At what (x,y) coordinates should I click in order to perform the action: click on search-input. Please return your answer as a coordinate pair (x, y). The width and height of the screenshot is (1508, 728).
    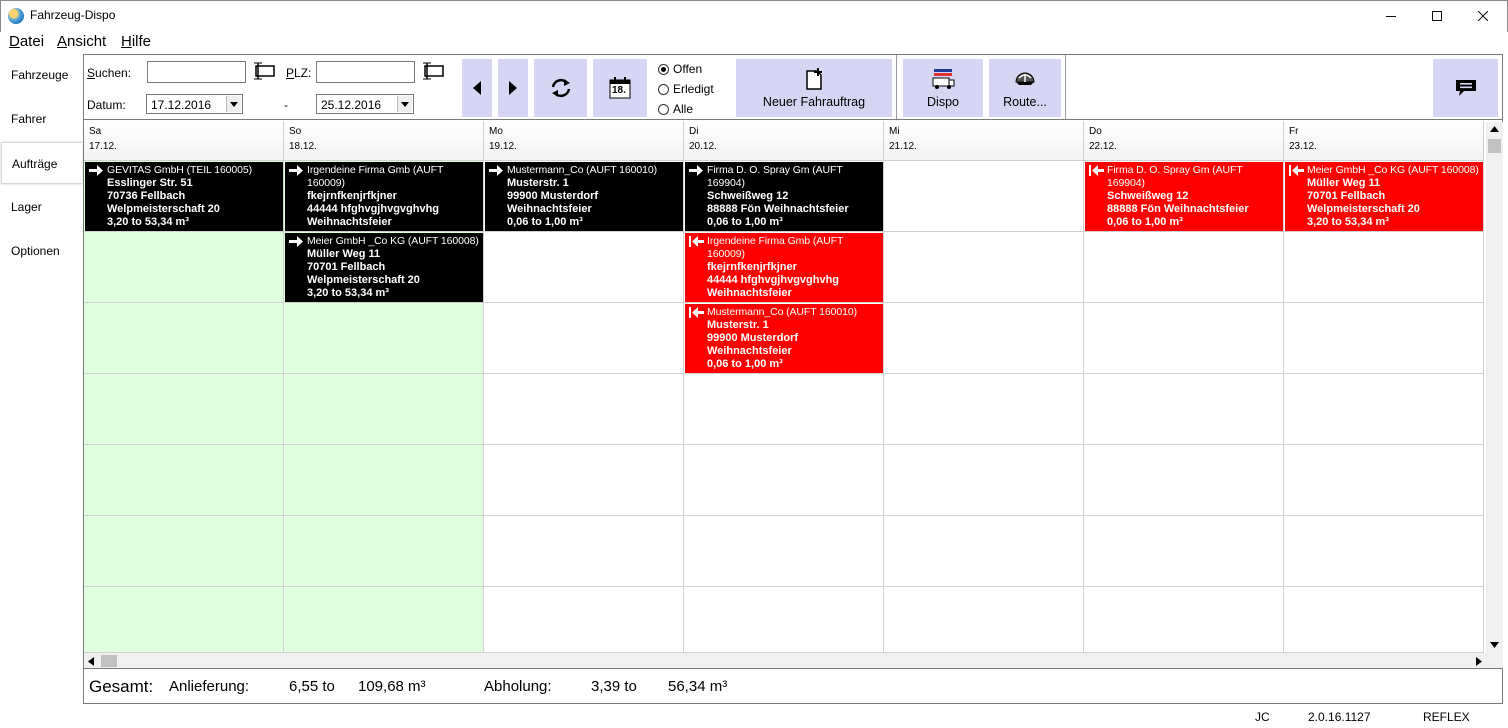
    Looking at the image, I should click on (196, 72).